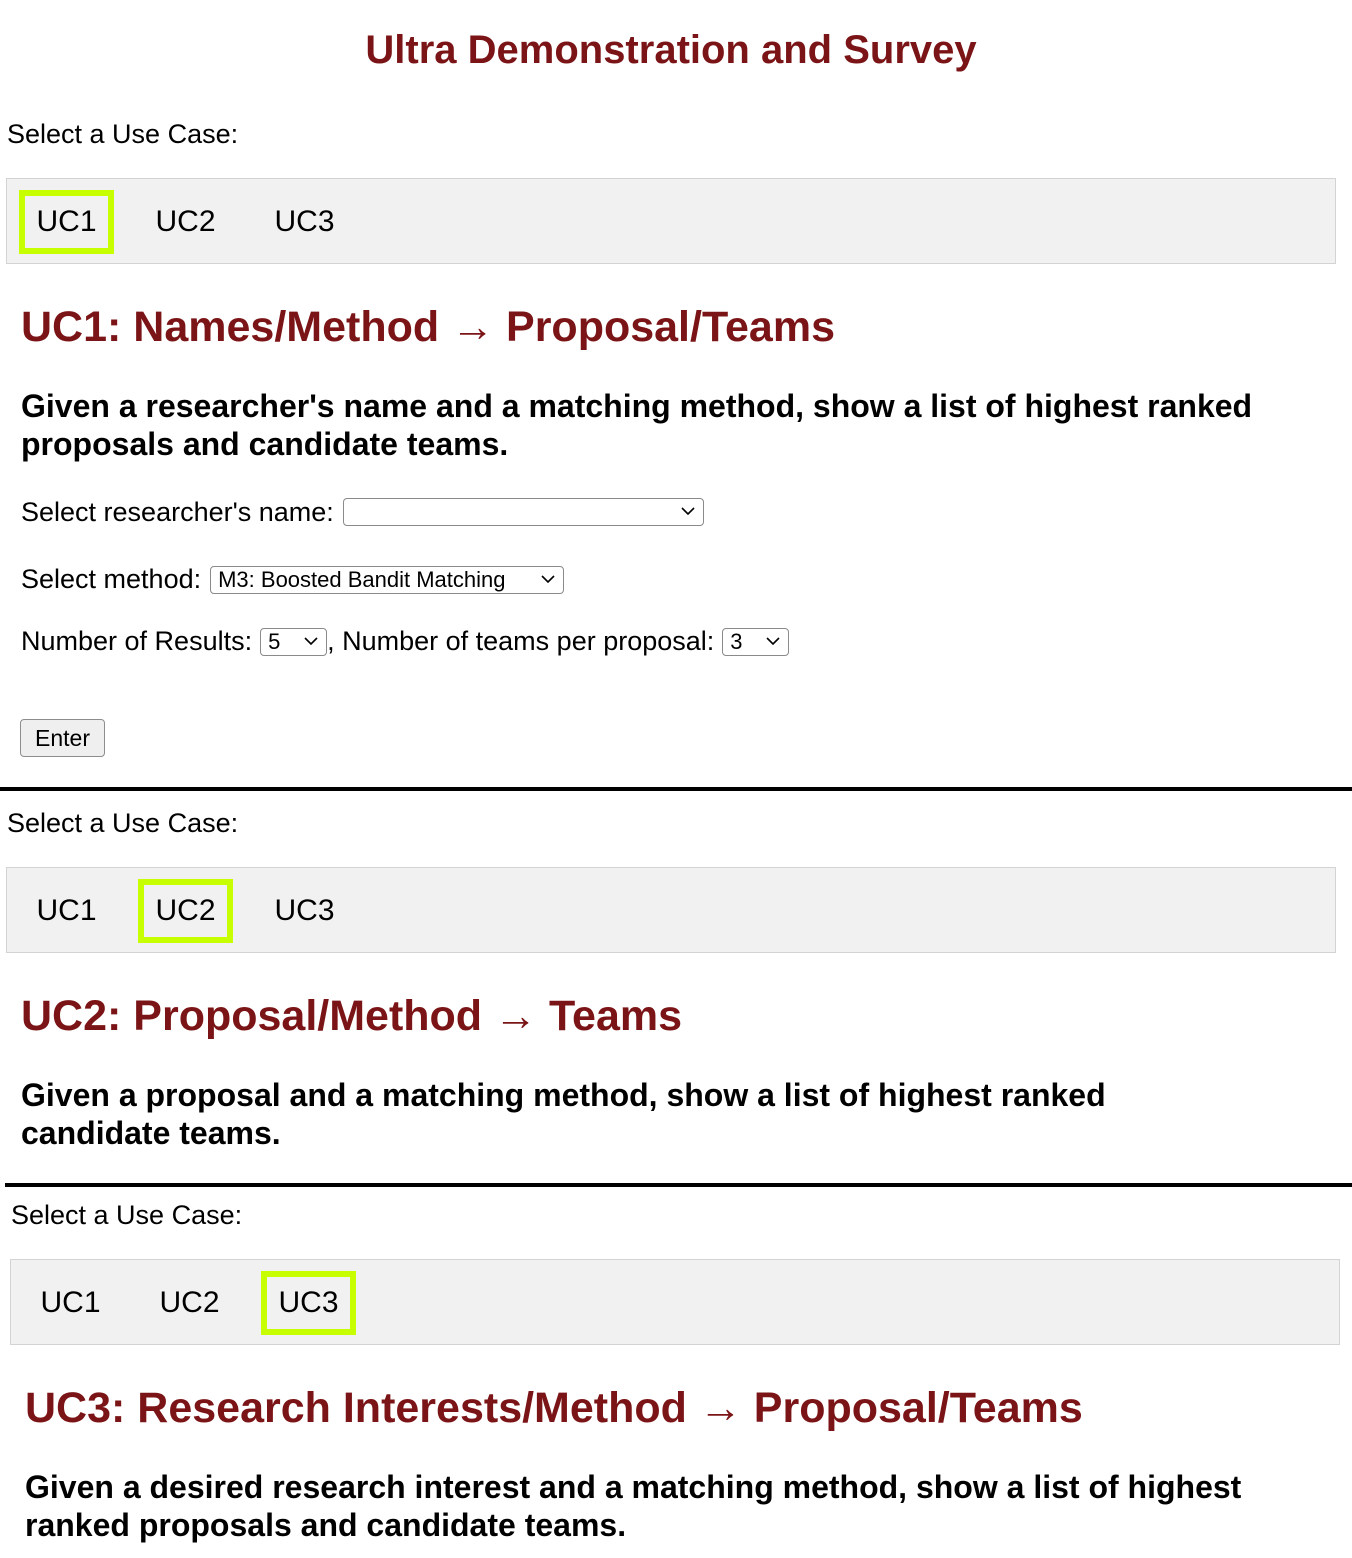  I want to click on method-select-value: M3: Boosted Bandit Matching, so click(362, 579).